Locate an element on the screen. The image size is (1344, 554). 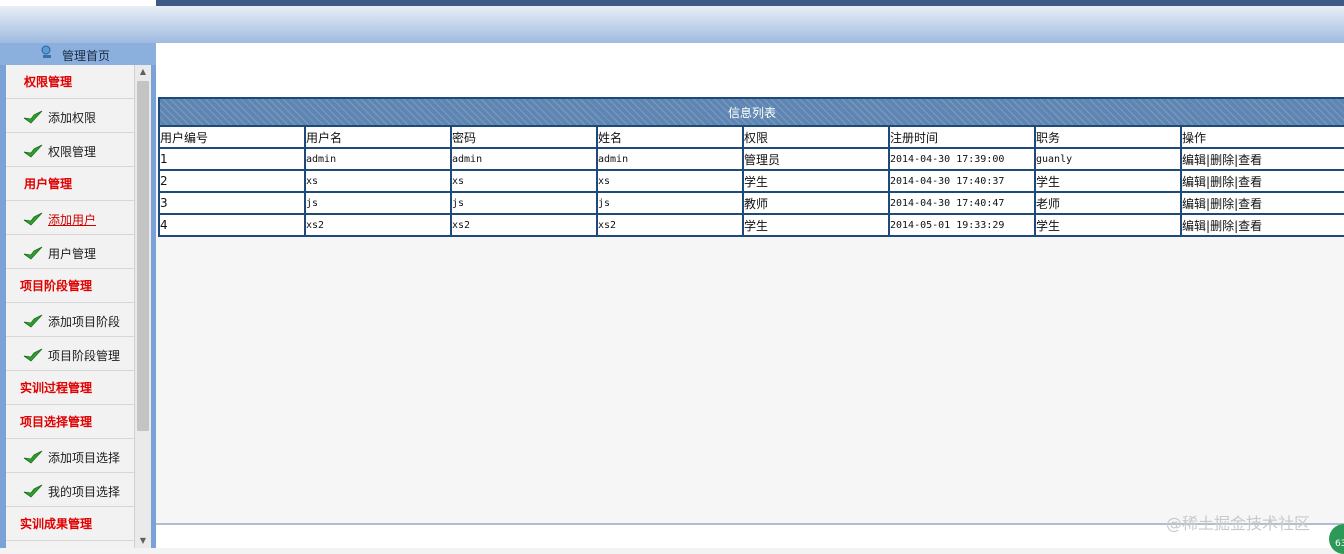
table-row: 2 xs xs xs 学生 2014-04-30 17:40:37 学生 编辑|删除|查看 is located at coordinates (751, 181).